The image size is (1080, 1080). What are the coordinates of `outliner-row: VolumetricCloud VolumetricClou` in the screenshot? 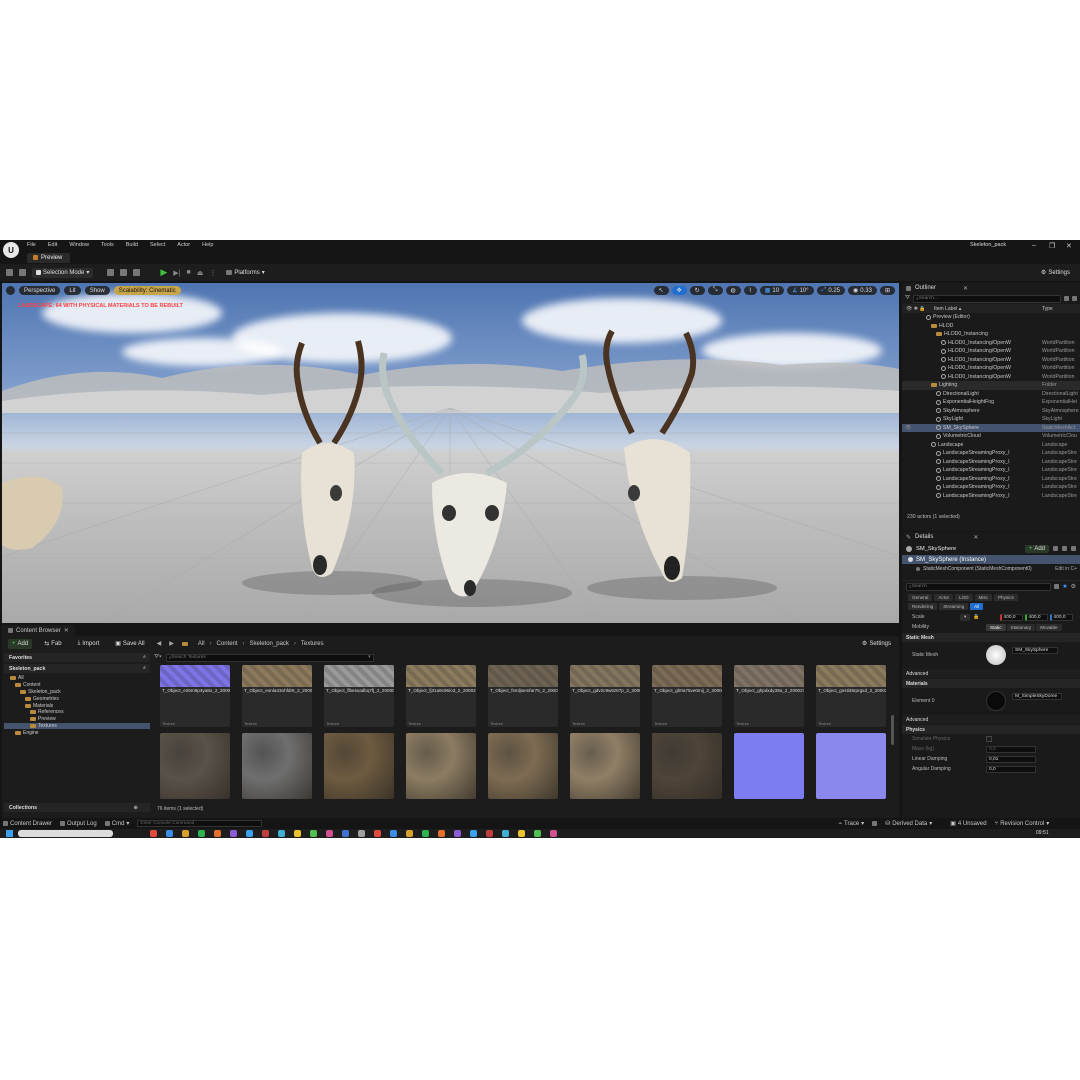 It's located at (991, 436).